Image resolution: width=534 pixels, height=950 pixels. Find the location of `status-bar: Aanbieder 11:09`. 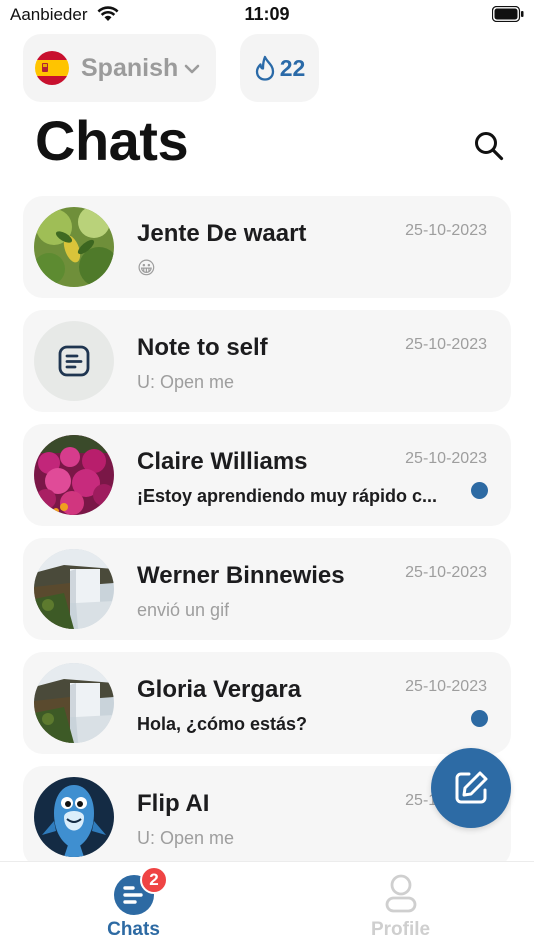

status-bar: Aanbieder 11:09 is located at coordinates (267, 15).